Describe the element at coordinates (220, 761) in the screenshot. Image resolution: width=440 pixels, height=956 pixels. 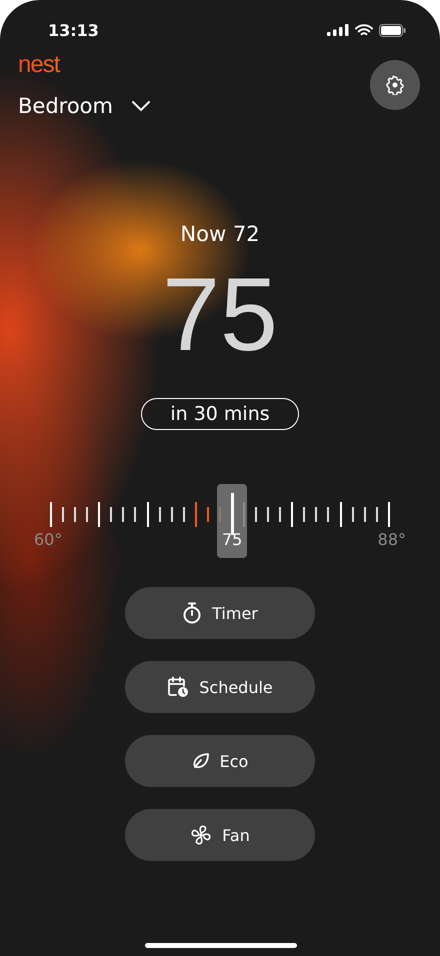
I see `eco-button: Eco` at that location.